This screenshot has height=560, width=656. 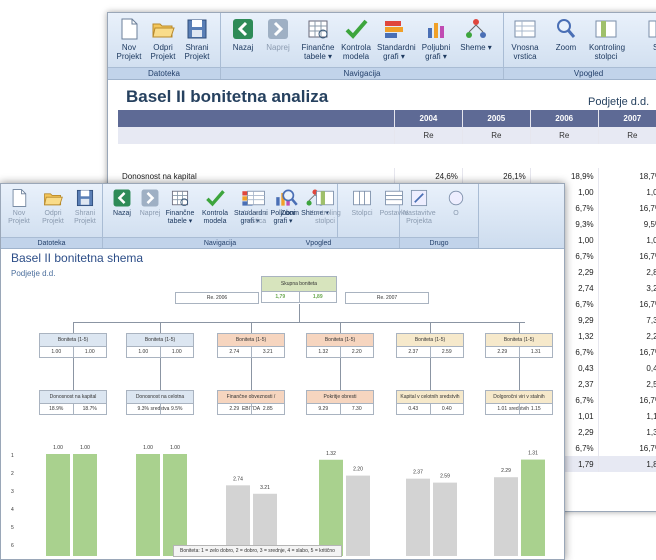 What do you see at coordinates (85, 448) in the screenshot?
I see `bar-value-label: 1.00` at bounding box center [85, 448].